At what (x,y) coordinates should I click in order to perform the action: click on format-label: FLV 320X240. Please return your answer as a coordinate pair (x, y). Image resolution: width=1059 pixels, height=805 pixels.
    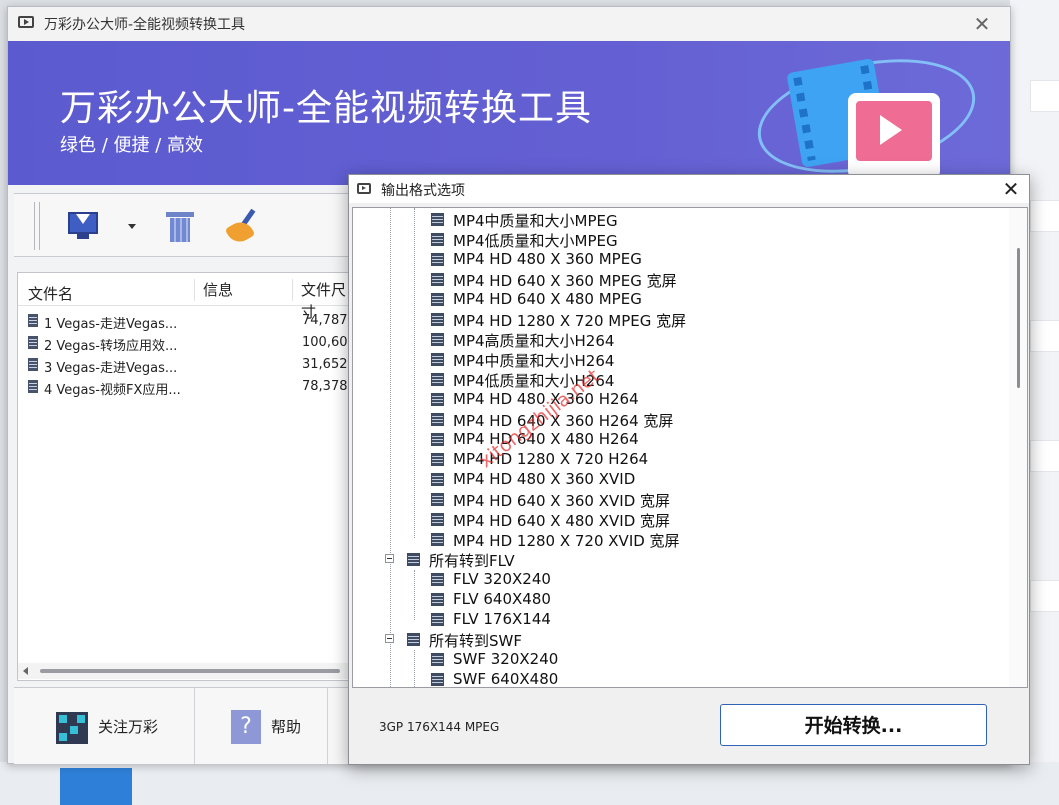
    Looking at the image, I should click on (502, 579).